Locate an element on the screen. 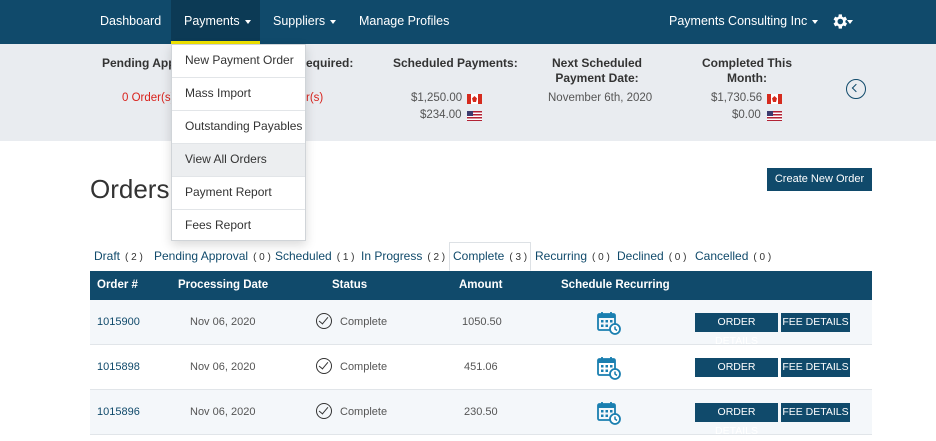 This screenshot has height=441, width=936. nav-payments-label: Payments is located at coordinates (212, 21).